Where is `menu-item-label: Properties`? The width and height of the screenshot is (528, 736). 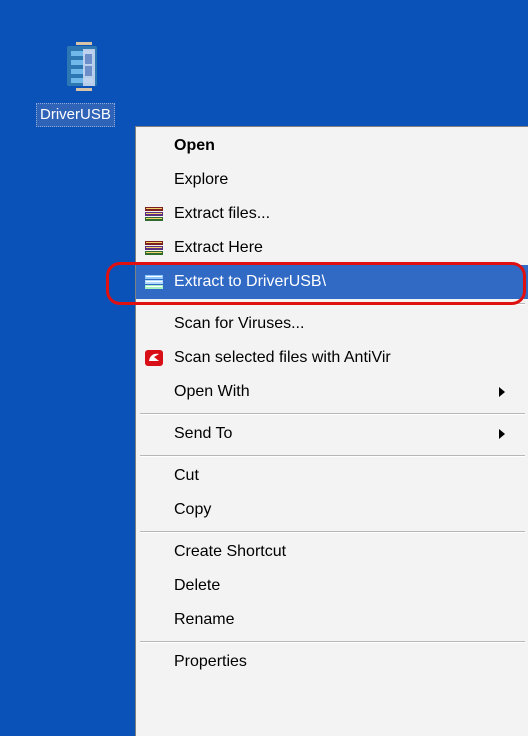
menu-item-label: Properties is located at coordinates (210, 661).